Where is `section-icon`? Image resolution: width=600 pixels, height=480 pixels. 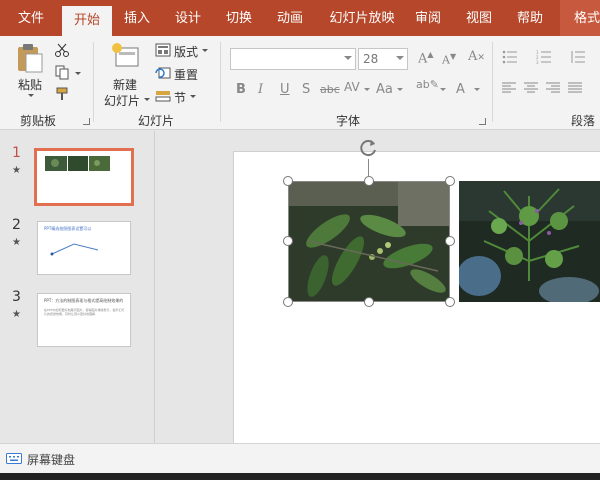
section-icon is located at coordinates (163, 96).